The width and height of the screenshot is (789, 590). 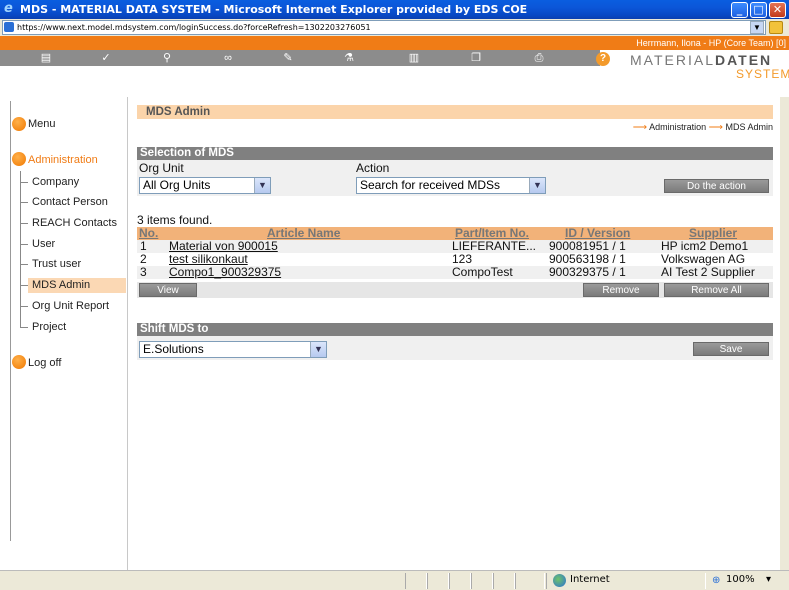 What do you see at coordinates (249, 246) in the screenshot?
I see `cell-article-link: Material von 900015` at bounding box center [249, 246].